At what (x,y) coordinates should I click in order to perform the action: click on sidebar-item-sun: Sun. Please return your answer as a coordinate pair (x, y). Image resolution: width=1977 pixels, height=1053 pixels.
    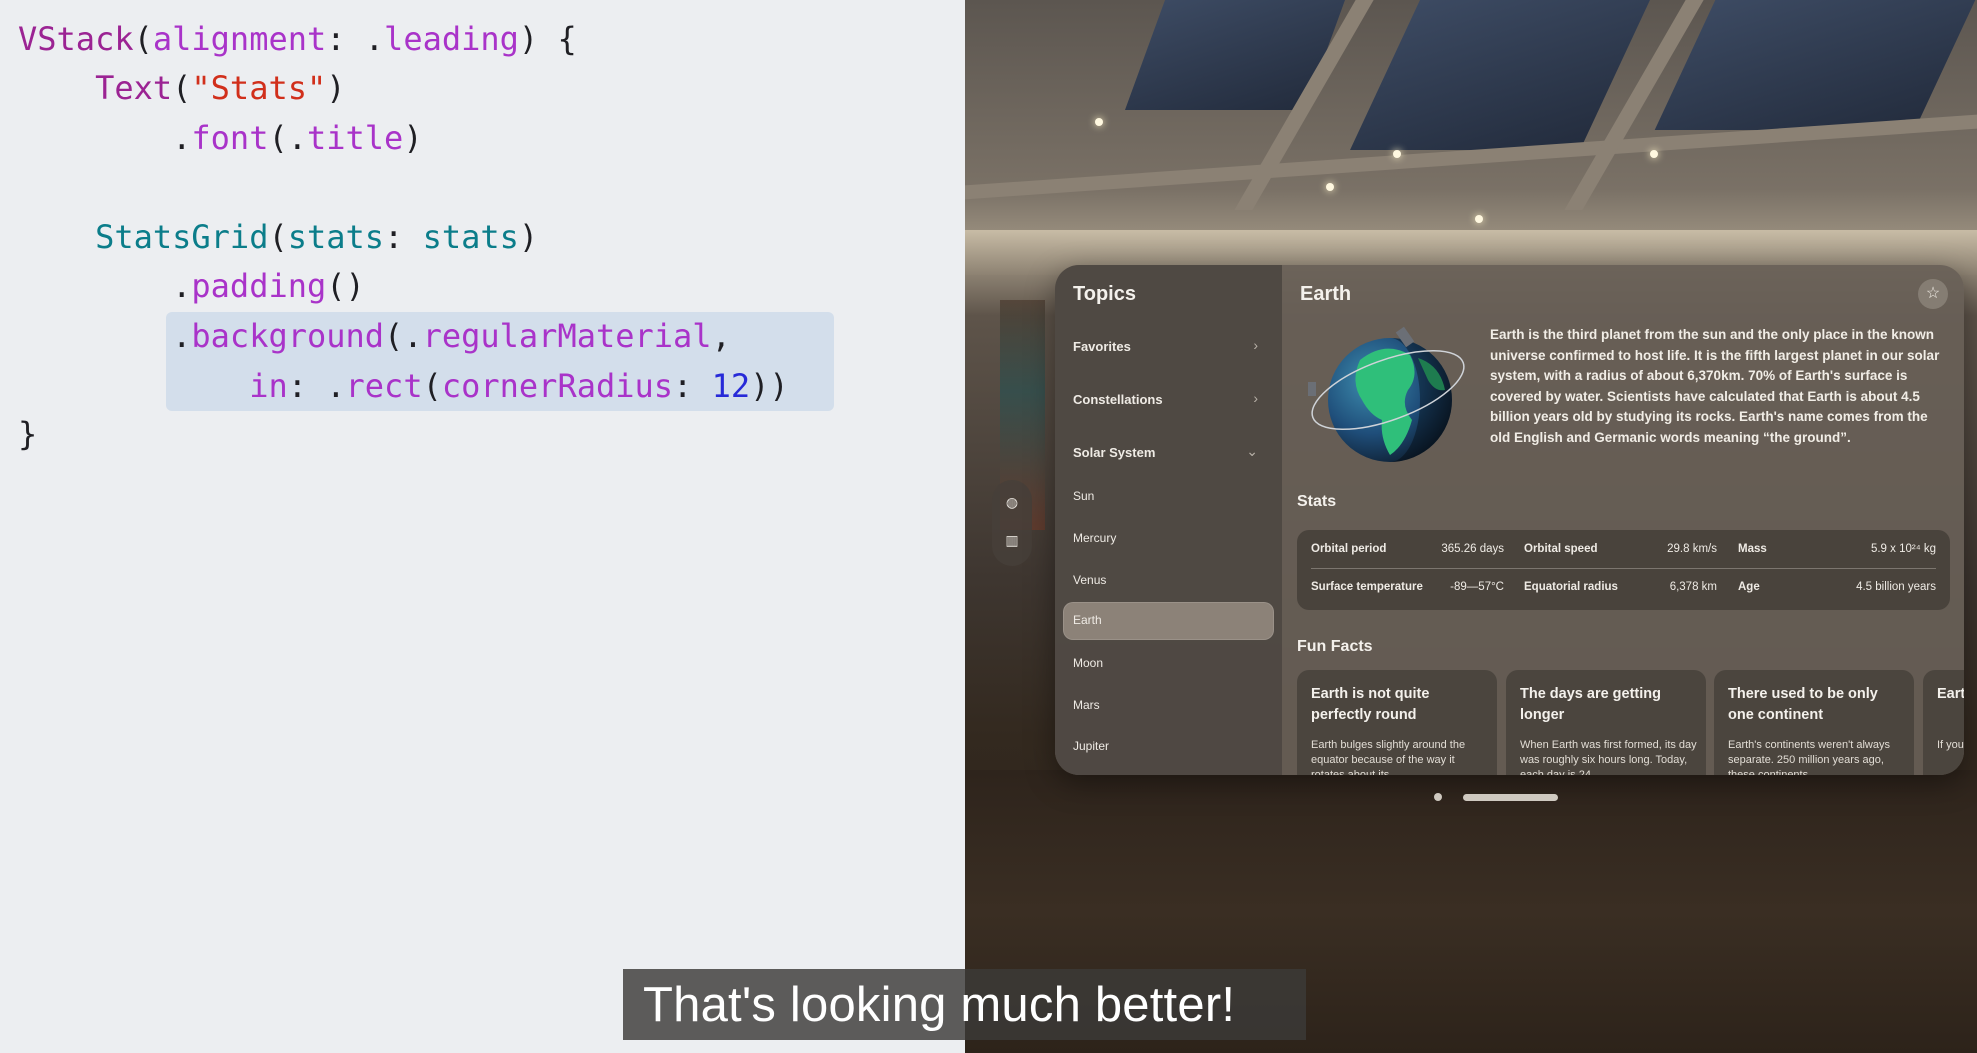
    Looking at the image, I should click on (1168, 497).